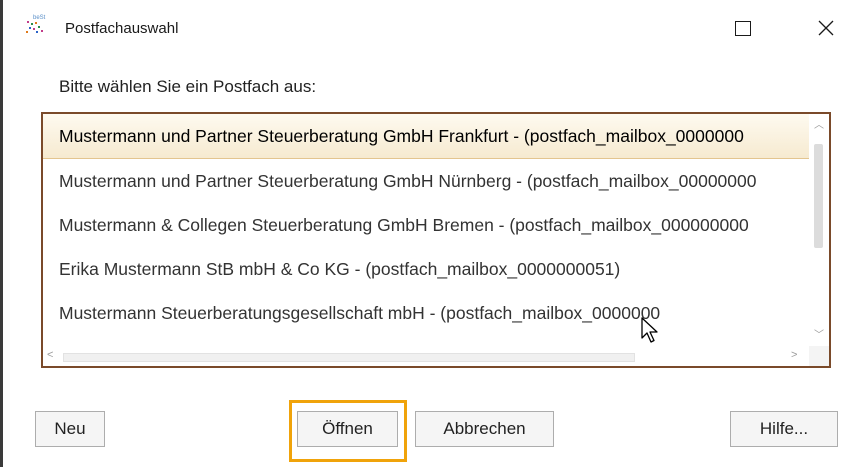  I want to click on new-button: Neu, so click(70, 429).